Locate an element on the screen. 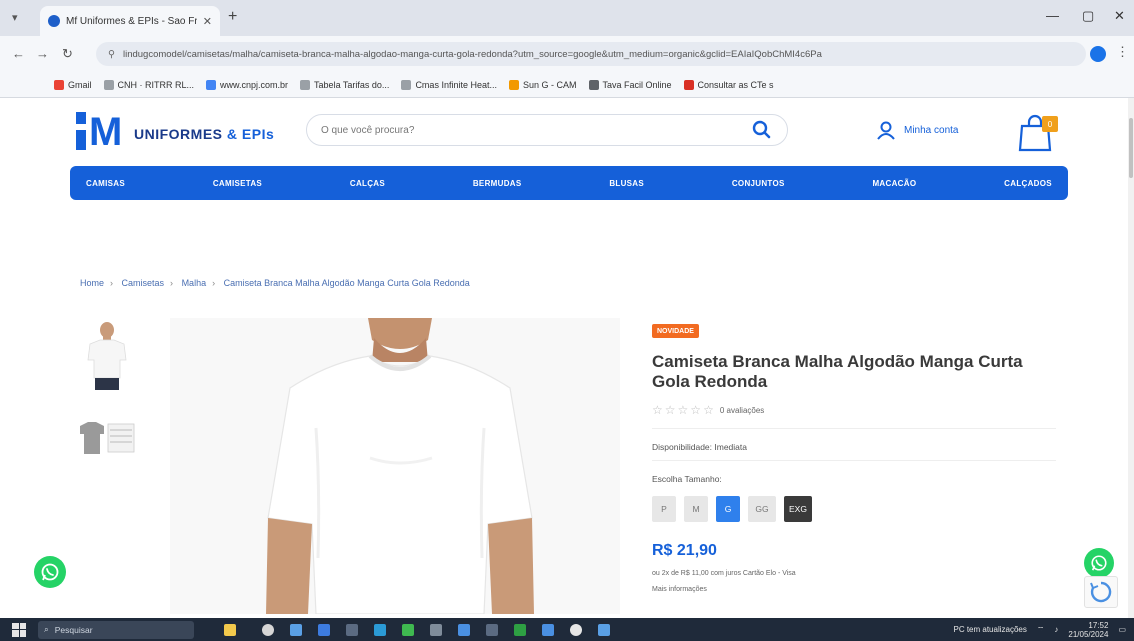  nav-item: CALÇADOS is located at coordinates (1028, 183).